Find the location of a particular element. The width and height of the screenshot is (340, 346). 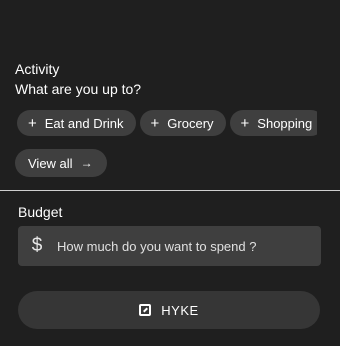

view-all-button: View all → is located at coordinates (61, 163).